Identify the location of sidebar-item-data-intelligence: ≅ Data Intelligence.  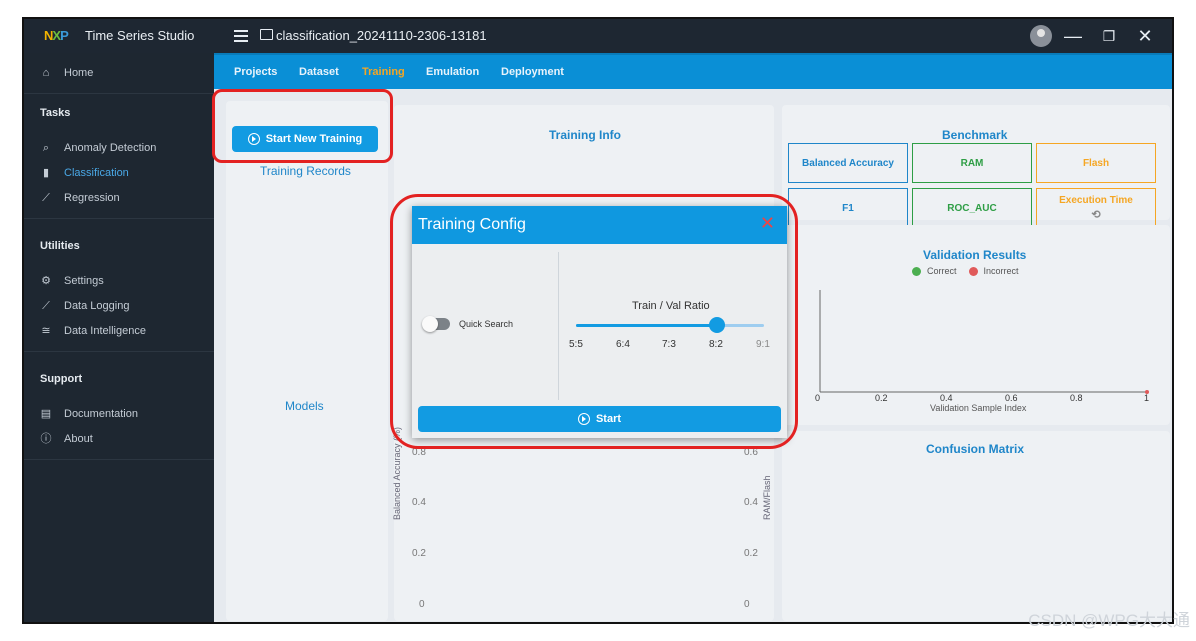
(93, 331).